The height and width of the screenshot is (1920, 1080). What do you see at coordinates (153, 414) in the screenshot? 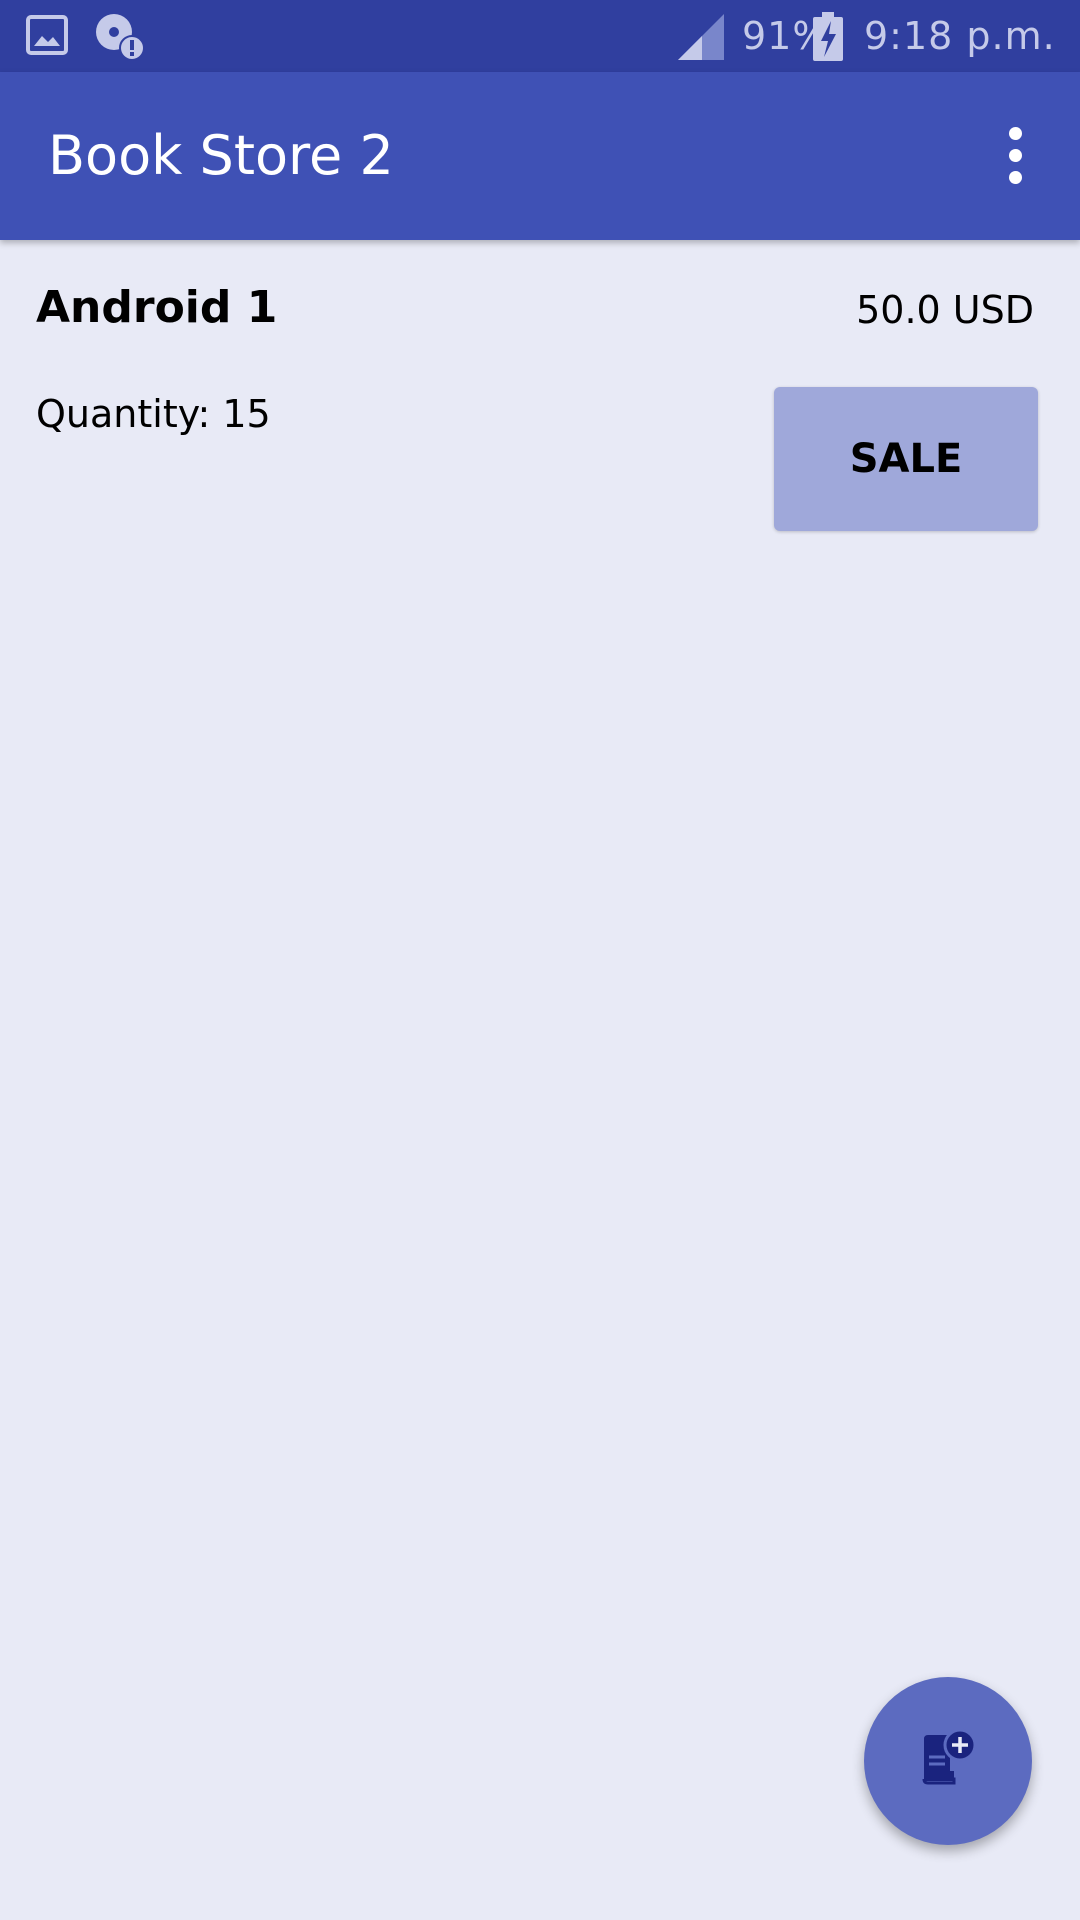
I see `product-quantity: Quantity: 15` at bounding box center [153, 414].